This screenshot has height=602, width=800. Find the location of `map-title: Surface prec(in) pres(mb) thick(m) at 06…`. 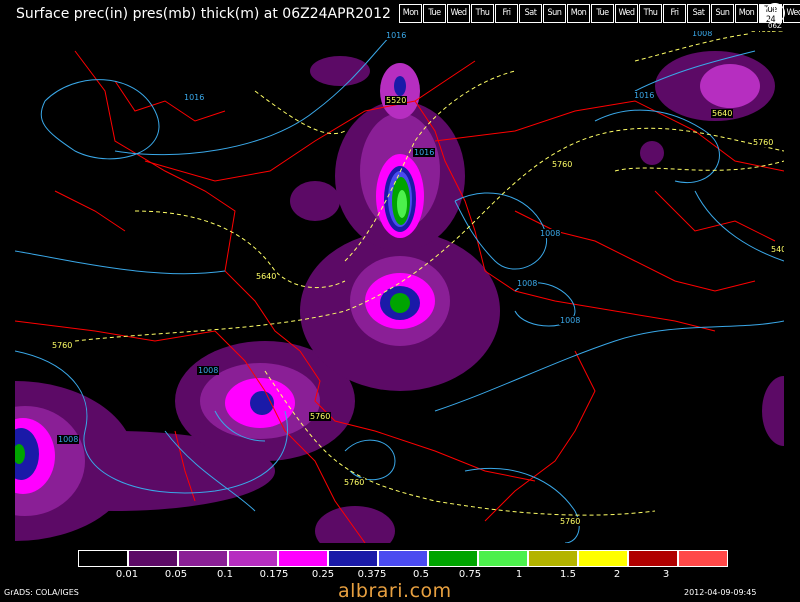

map-title: Surface prec(in) pres(mb) thick(m) at 06… is located at coordinates (203, 14).